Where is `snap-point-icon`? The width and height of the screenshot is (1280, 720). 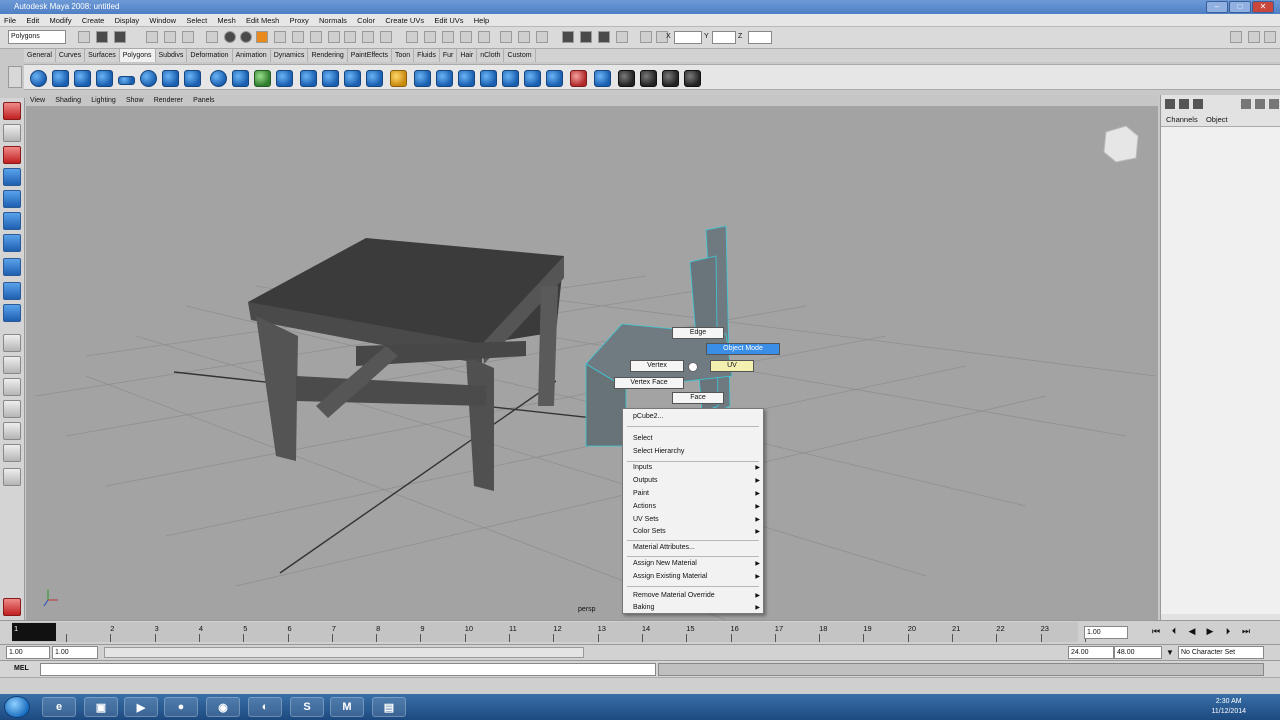
snap-point-icon is located at coordinates (412, 37).